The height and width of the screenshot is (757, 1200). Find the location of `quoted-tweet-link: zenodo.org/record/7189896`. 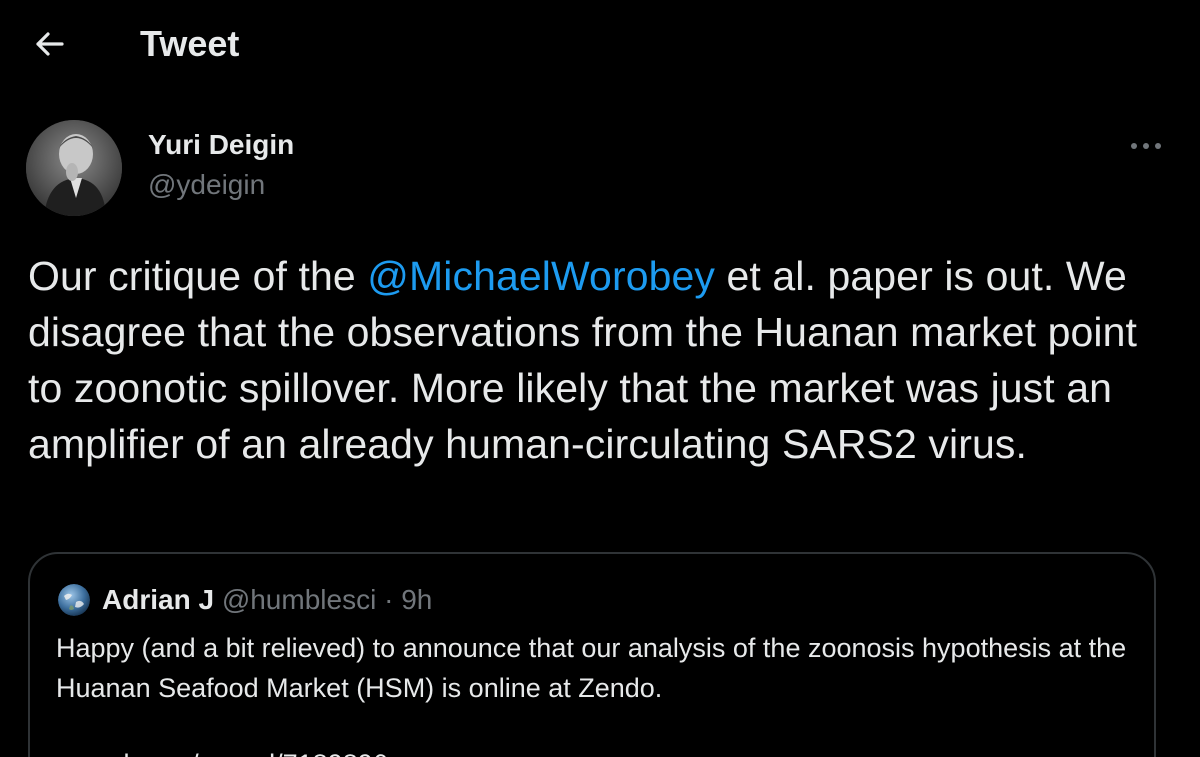

quoted-tweet-link: zenodo.org/record/7189896 is located at coordinates (222, 750).